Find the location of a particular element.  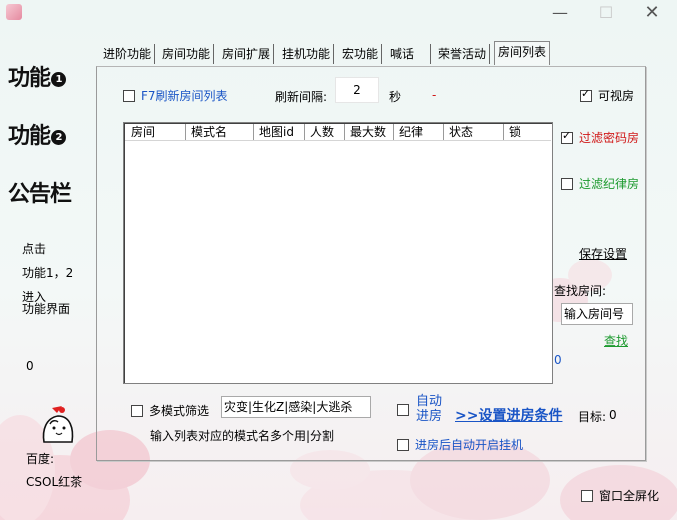

f7-refresh-checkbox is located at coordinates (129, 95).